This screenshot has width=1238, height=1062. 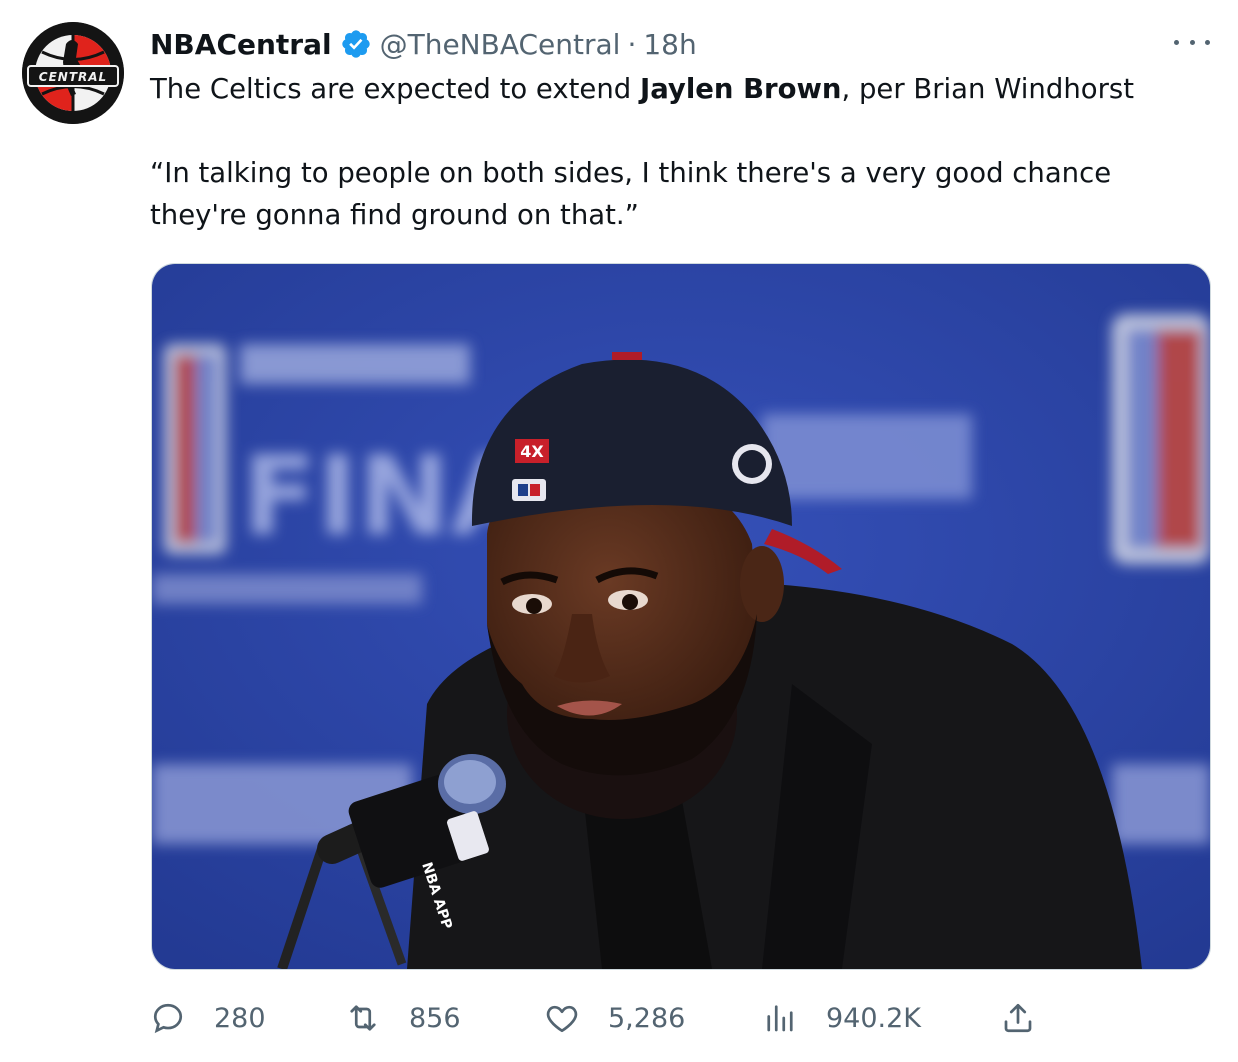 What do you see at coordinates (740, 89) in the screenshot?
I see `mention-bold: Jaylen Brown` at bounding box center [740, 89].